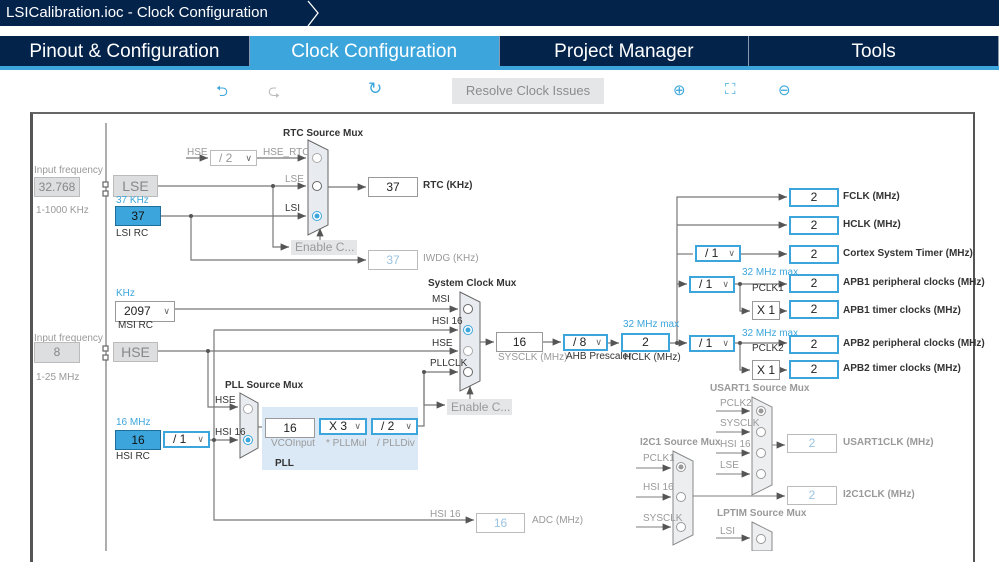  What do you see at coordinates (680, 442) in the screenshot?
I see `i2c1-mux-title: I2C1 Source Mux` at bounding box center [680, 442].